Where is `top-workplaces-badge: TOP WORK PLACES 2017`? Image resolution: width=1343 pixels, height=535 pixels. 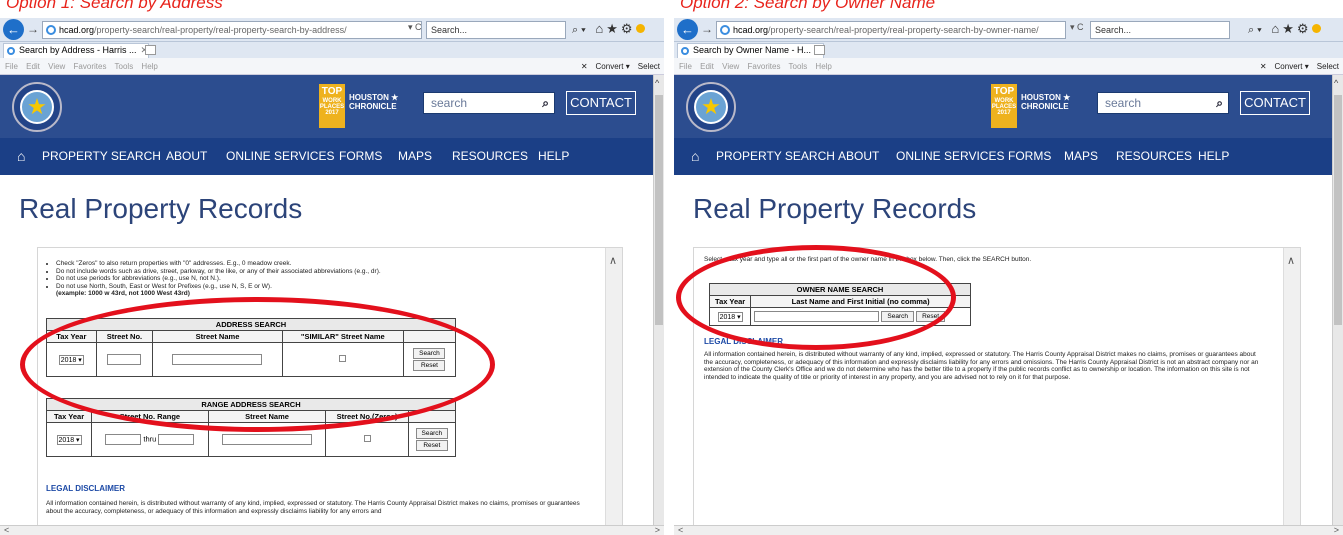 top-workplaces-badge: TOP WORK PLACES 2017 is located at coordinates (332, 106).